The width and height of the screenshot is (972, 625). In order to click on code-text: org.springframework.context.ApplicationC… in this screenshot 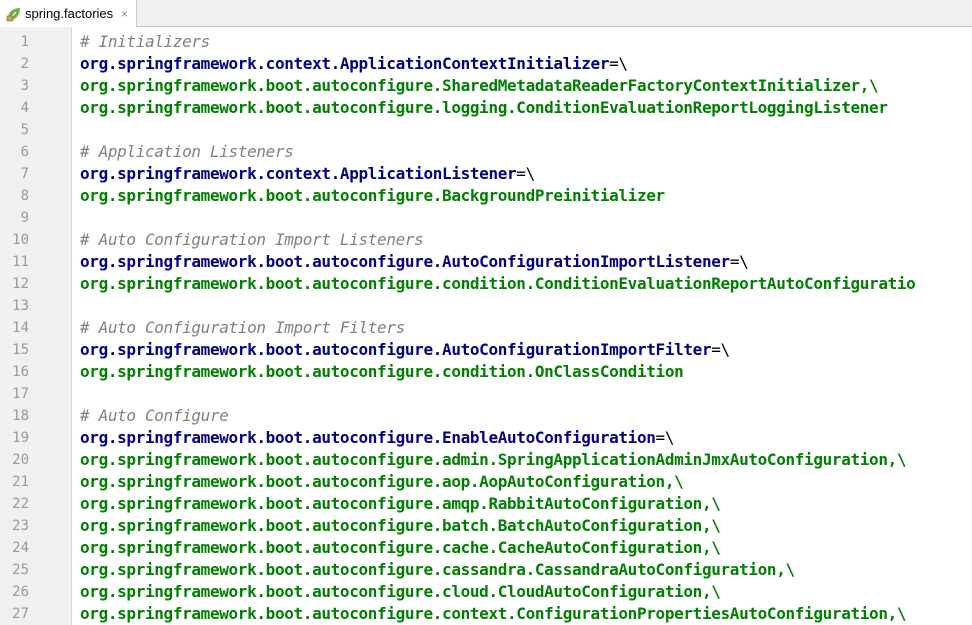, I will do `click(354, 64)`.